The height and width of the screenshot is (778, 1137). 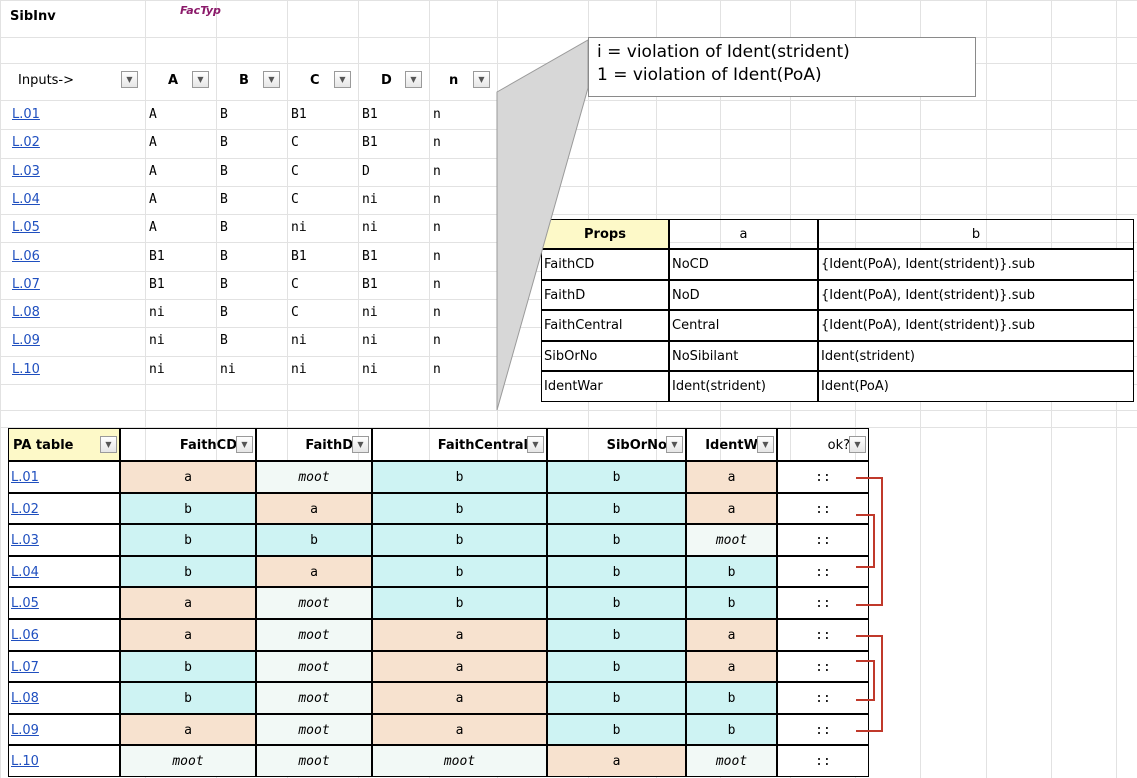 What do you see at coordinates (26, 284) in the screenshot?
I see `sibinv-row-link: L.07` at bounding box center [26, 284].